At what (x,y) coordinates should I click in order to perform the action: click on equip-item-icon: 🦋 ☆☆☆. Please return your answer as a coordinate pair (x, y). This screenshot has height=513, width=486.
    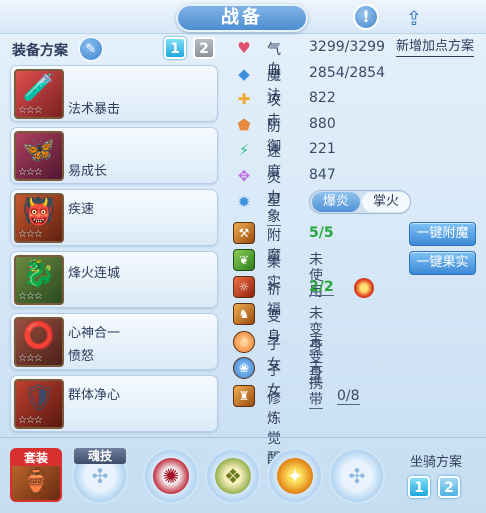
    Looking at the image, I should click on (39, 156).